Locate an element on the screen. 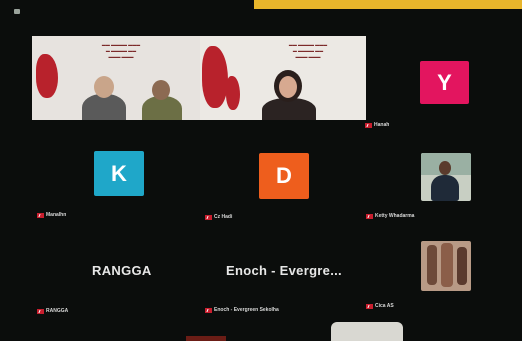 This screenshot has width=522, height=341. participant-name-tag: Hanah is located at coordinates (377, 125).